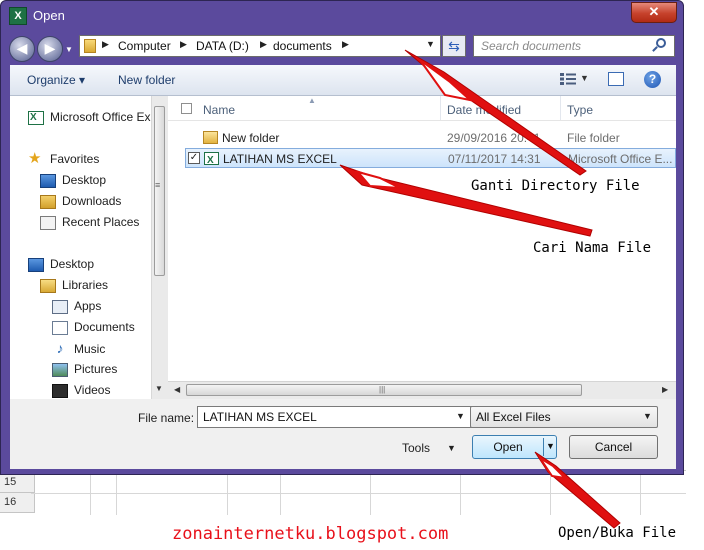 This screenshot has width=704, height=550. I want to click on file-name-dropdown-icon: ▼, so click(460, 416).